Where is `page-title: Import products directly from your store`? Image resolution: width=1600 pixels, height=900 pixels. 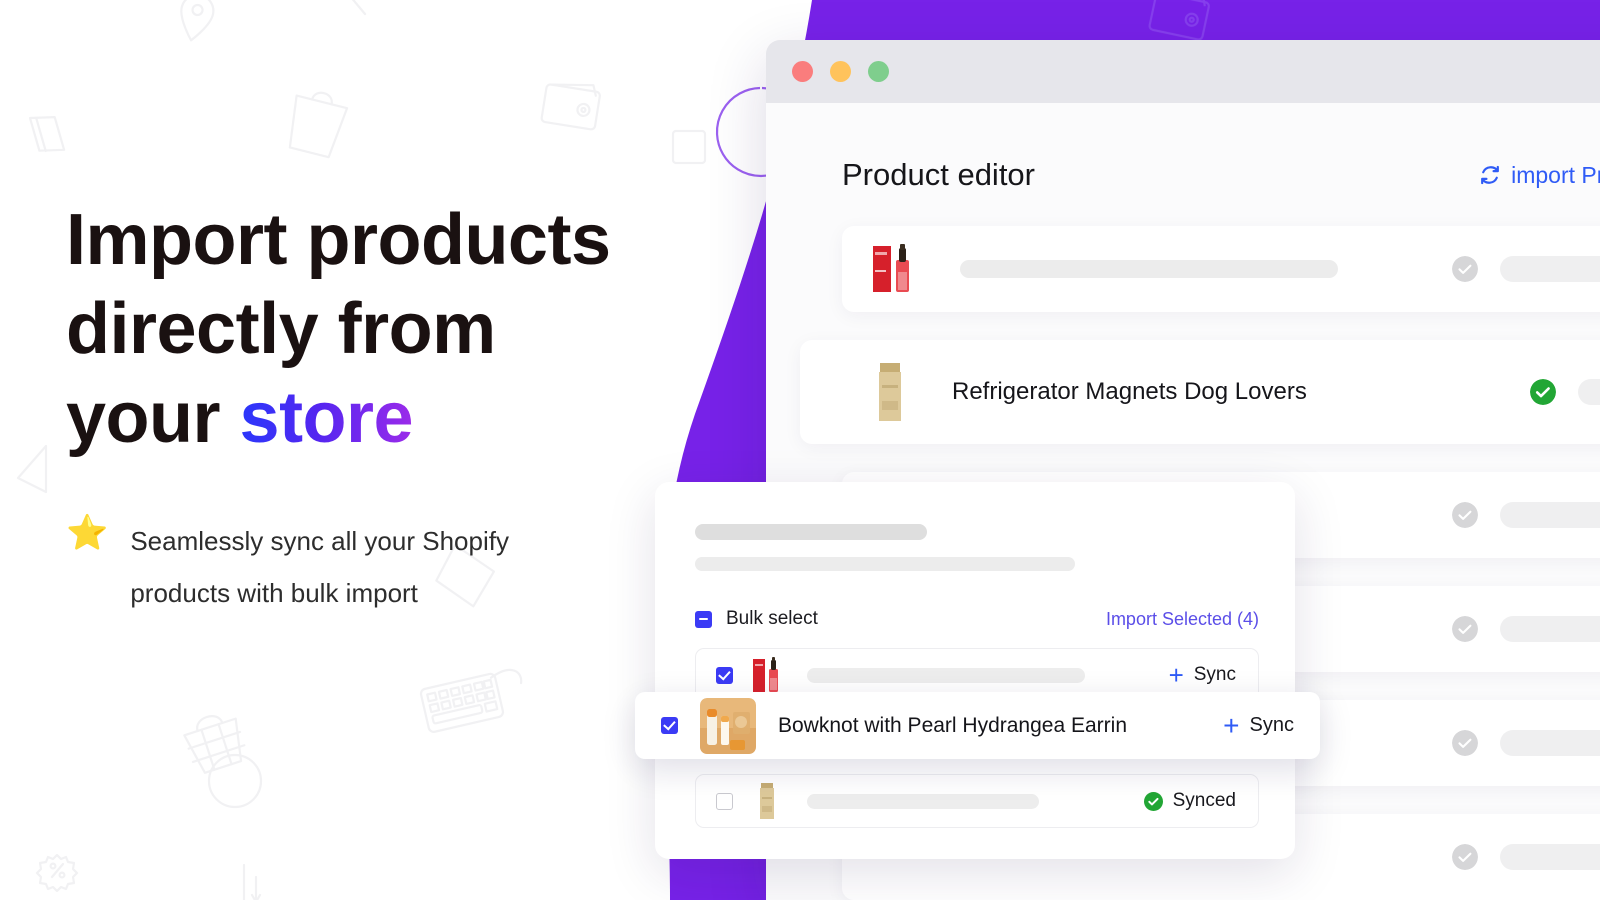 page-title: Import products directly from your store is located at coordinates (376, 329).